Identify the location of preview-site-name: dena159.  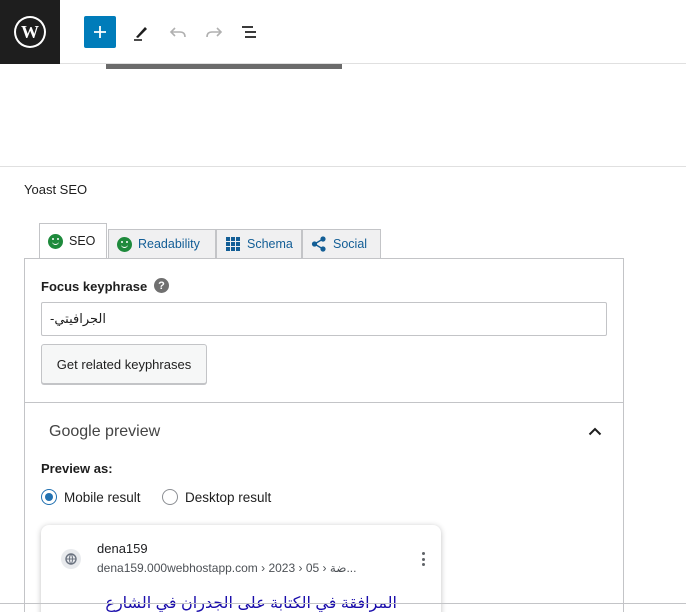
(122, 548).